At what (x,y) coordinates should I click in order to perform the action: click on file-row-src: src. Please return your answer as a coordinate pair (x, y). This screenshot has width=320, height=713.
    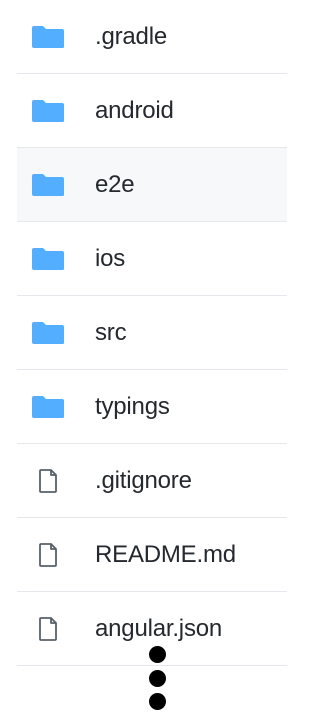
    Looking at the image, I should click on (152, 333).